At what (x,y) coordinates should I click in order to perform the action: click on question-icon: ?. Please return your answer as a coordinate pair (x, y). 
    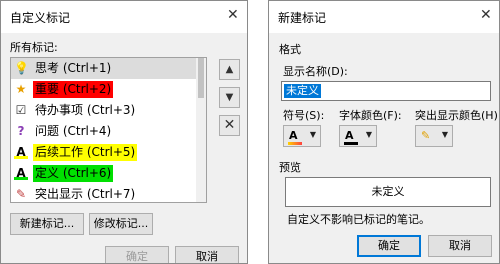
    Looking at the image, I should click on (21, 131).